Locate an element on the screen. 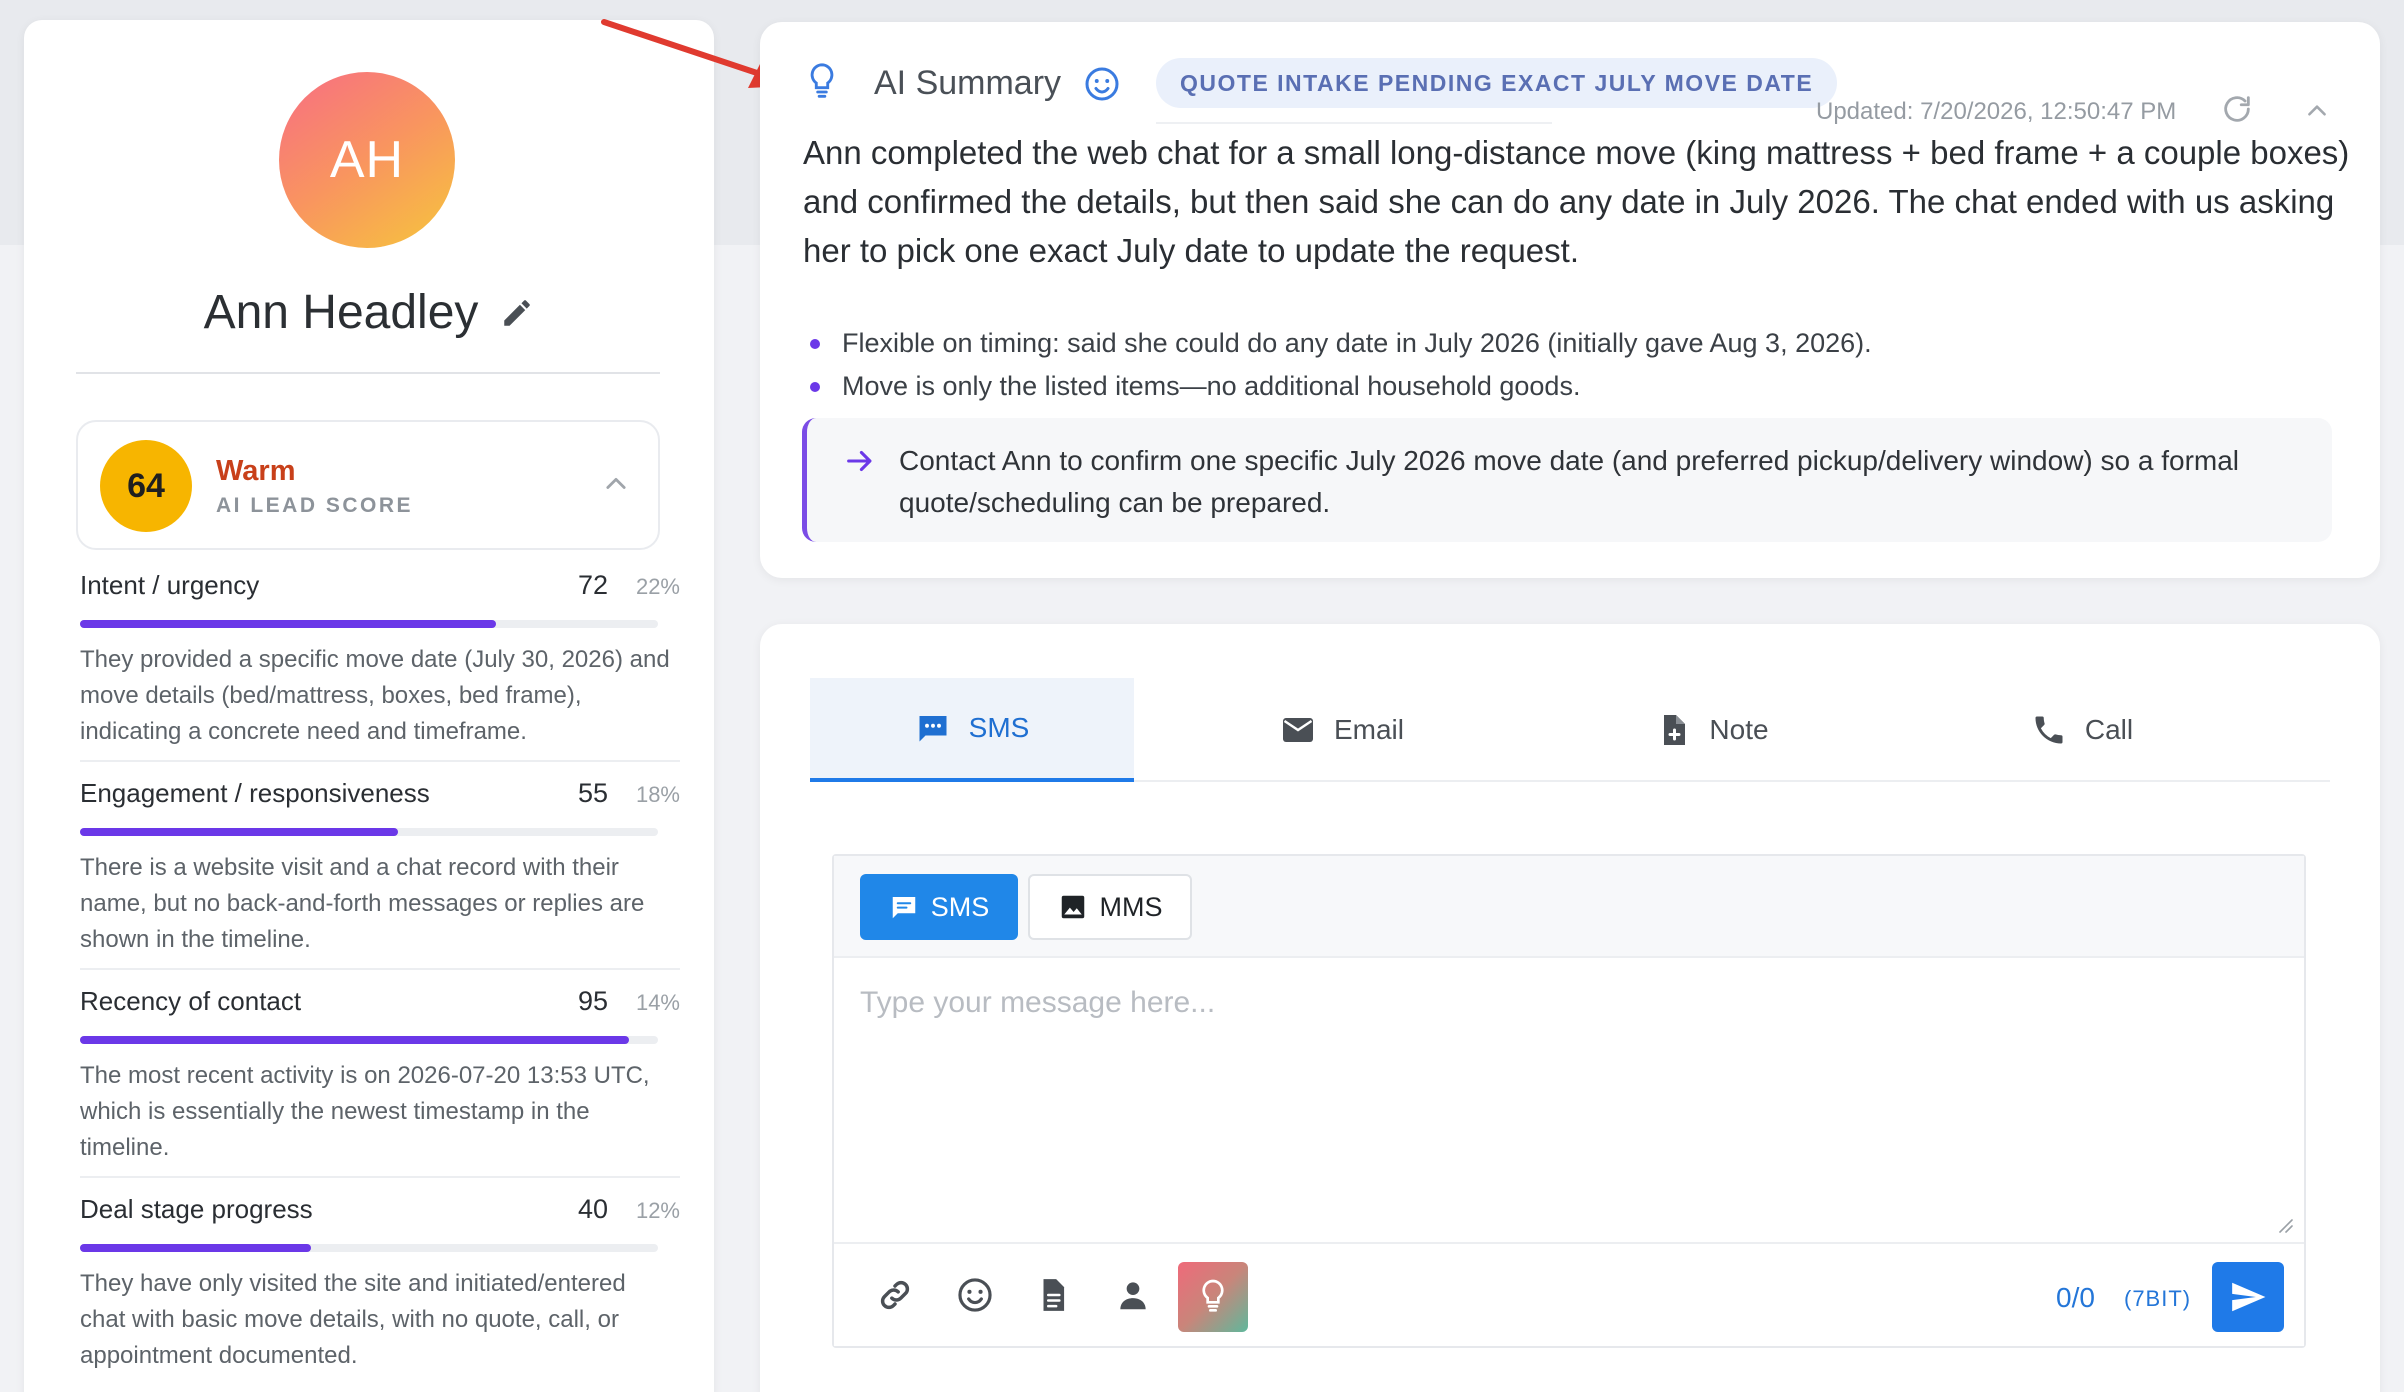 The height and width of the screenshot is (1392, 2404). send-icon is located at coordinates (2248, 1297).